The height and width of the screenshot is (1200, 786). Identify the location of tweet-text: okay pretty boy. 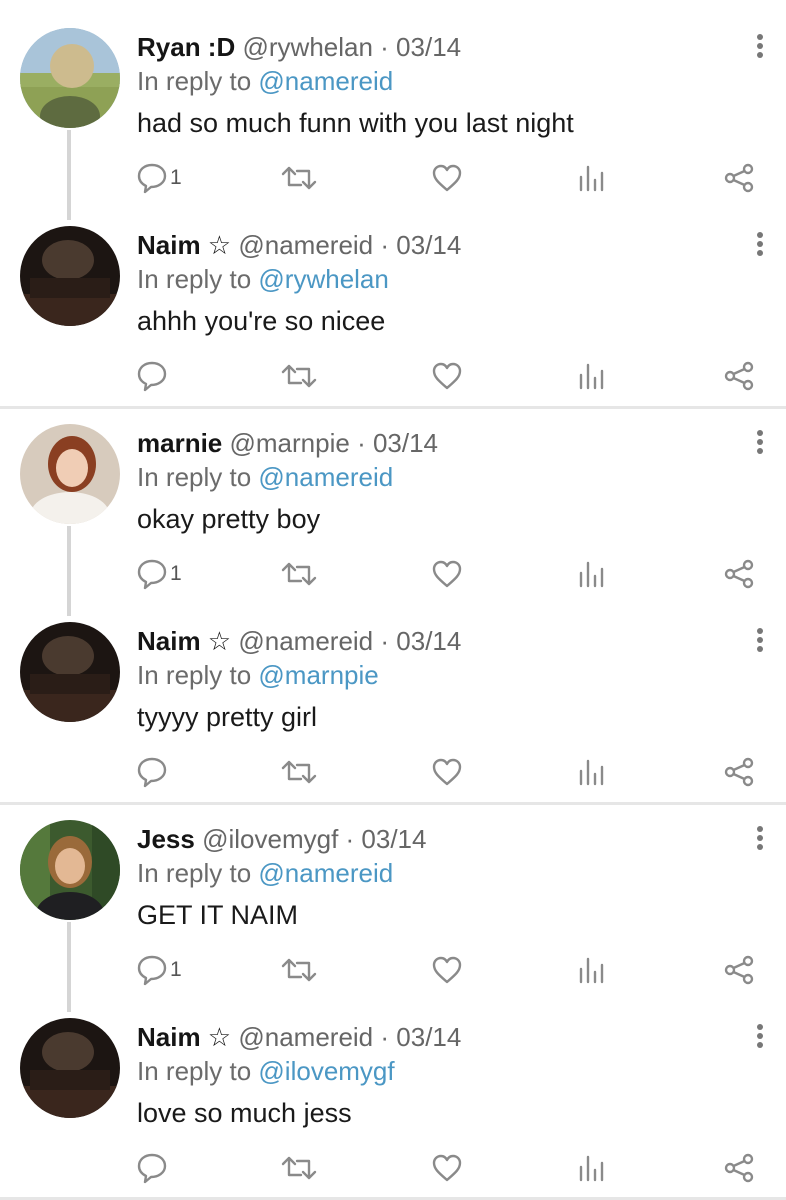
(229, 519).